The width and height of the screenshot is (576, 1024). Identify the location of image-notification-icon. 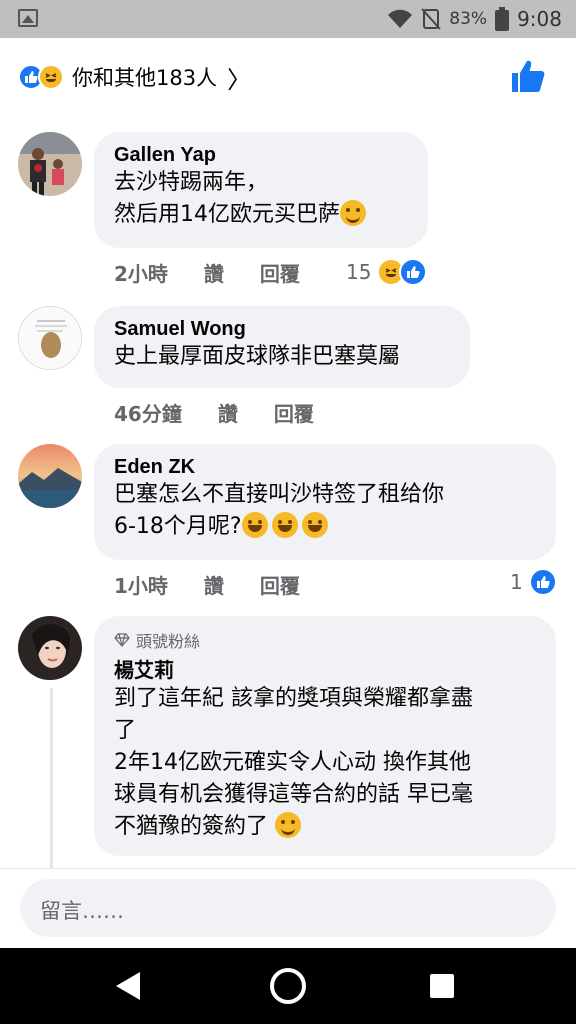
(28, 18).